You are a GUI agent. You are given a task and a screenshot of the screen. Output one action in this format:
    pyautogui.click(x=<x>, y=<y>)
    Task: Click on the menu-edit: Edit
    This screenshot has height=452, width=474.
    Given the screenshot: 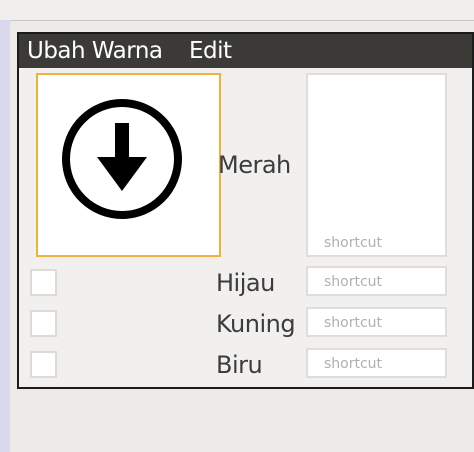 What is the action you would take?
    pyautogui.click(x=210, y=51)
    